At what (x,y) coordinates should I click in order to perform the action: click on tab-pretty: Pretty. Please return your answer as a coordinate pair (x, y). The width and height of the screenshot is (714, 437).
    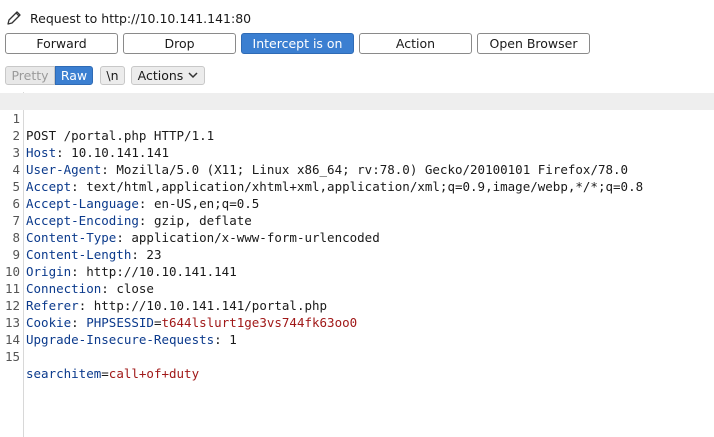
    Looking at the image, I should click on (30, 75).